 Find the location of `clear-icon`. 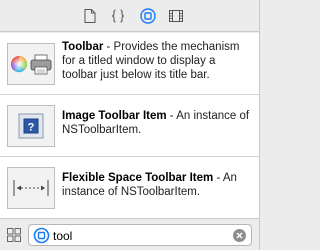

clear-icon is located at coordinates (239, 235).